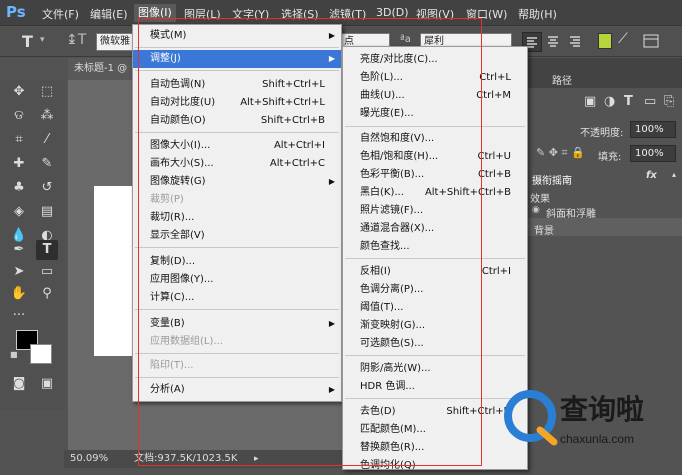  I want to click on lock-icons: ✎ ✥ ⌗ 🔒, so click(560, 153).